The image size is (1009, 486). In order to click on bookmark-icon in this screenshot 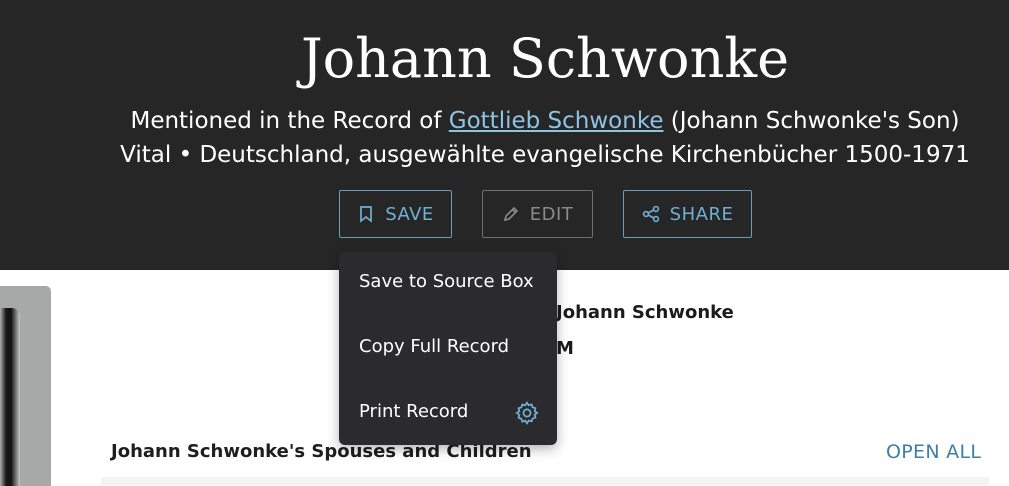, I will do `click(366, 214)`.